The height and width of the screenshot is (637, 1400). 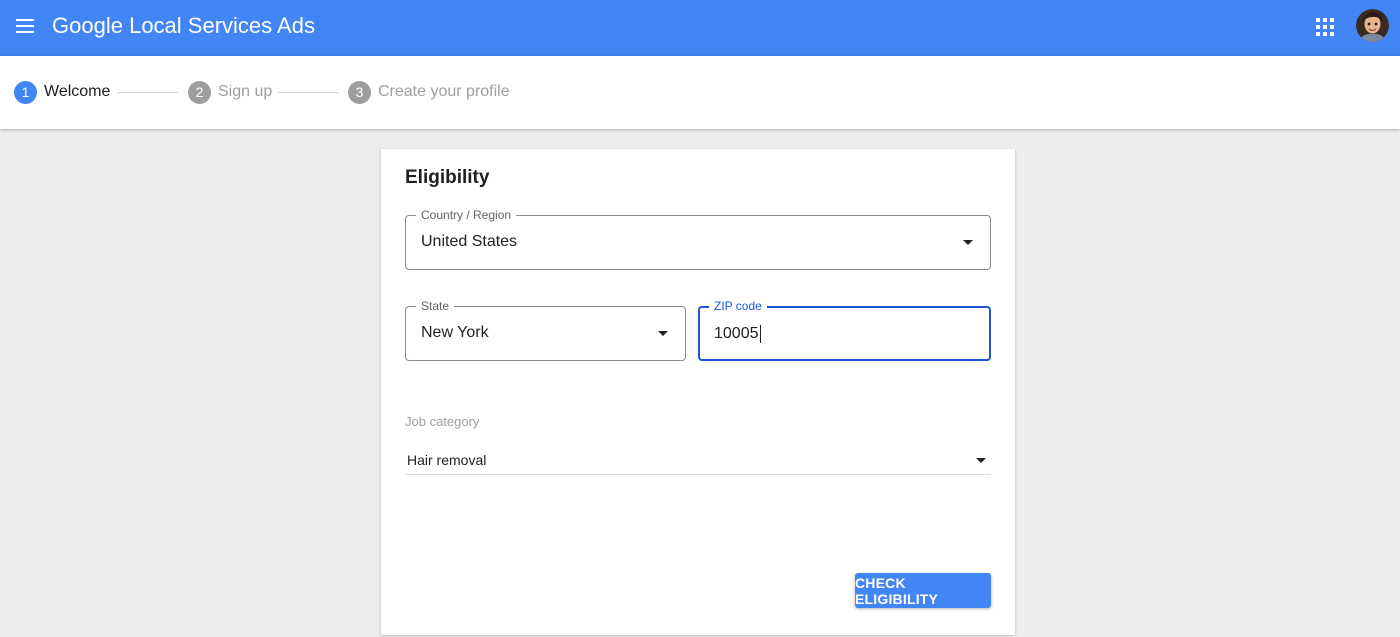 What do you see at coordinates (447, 460) in the screenshot?
I see `job-category-value: Hair removal` at bounding box center [447, 460].